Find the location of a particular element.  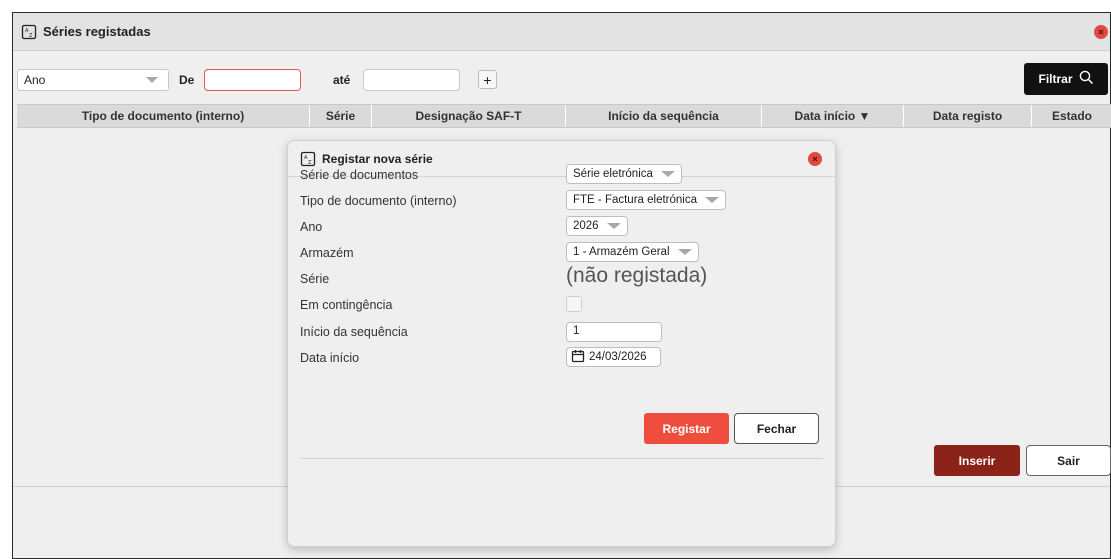

to-label: até is located at coordinates (342, 80).